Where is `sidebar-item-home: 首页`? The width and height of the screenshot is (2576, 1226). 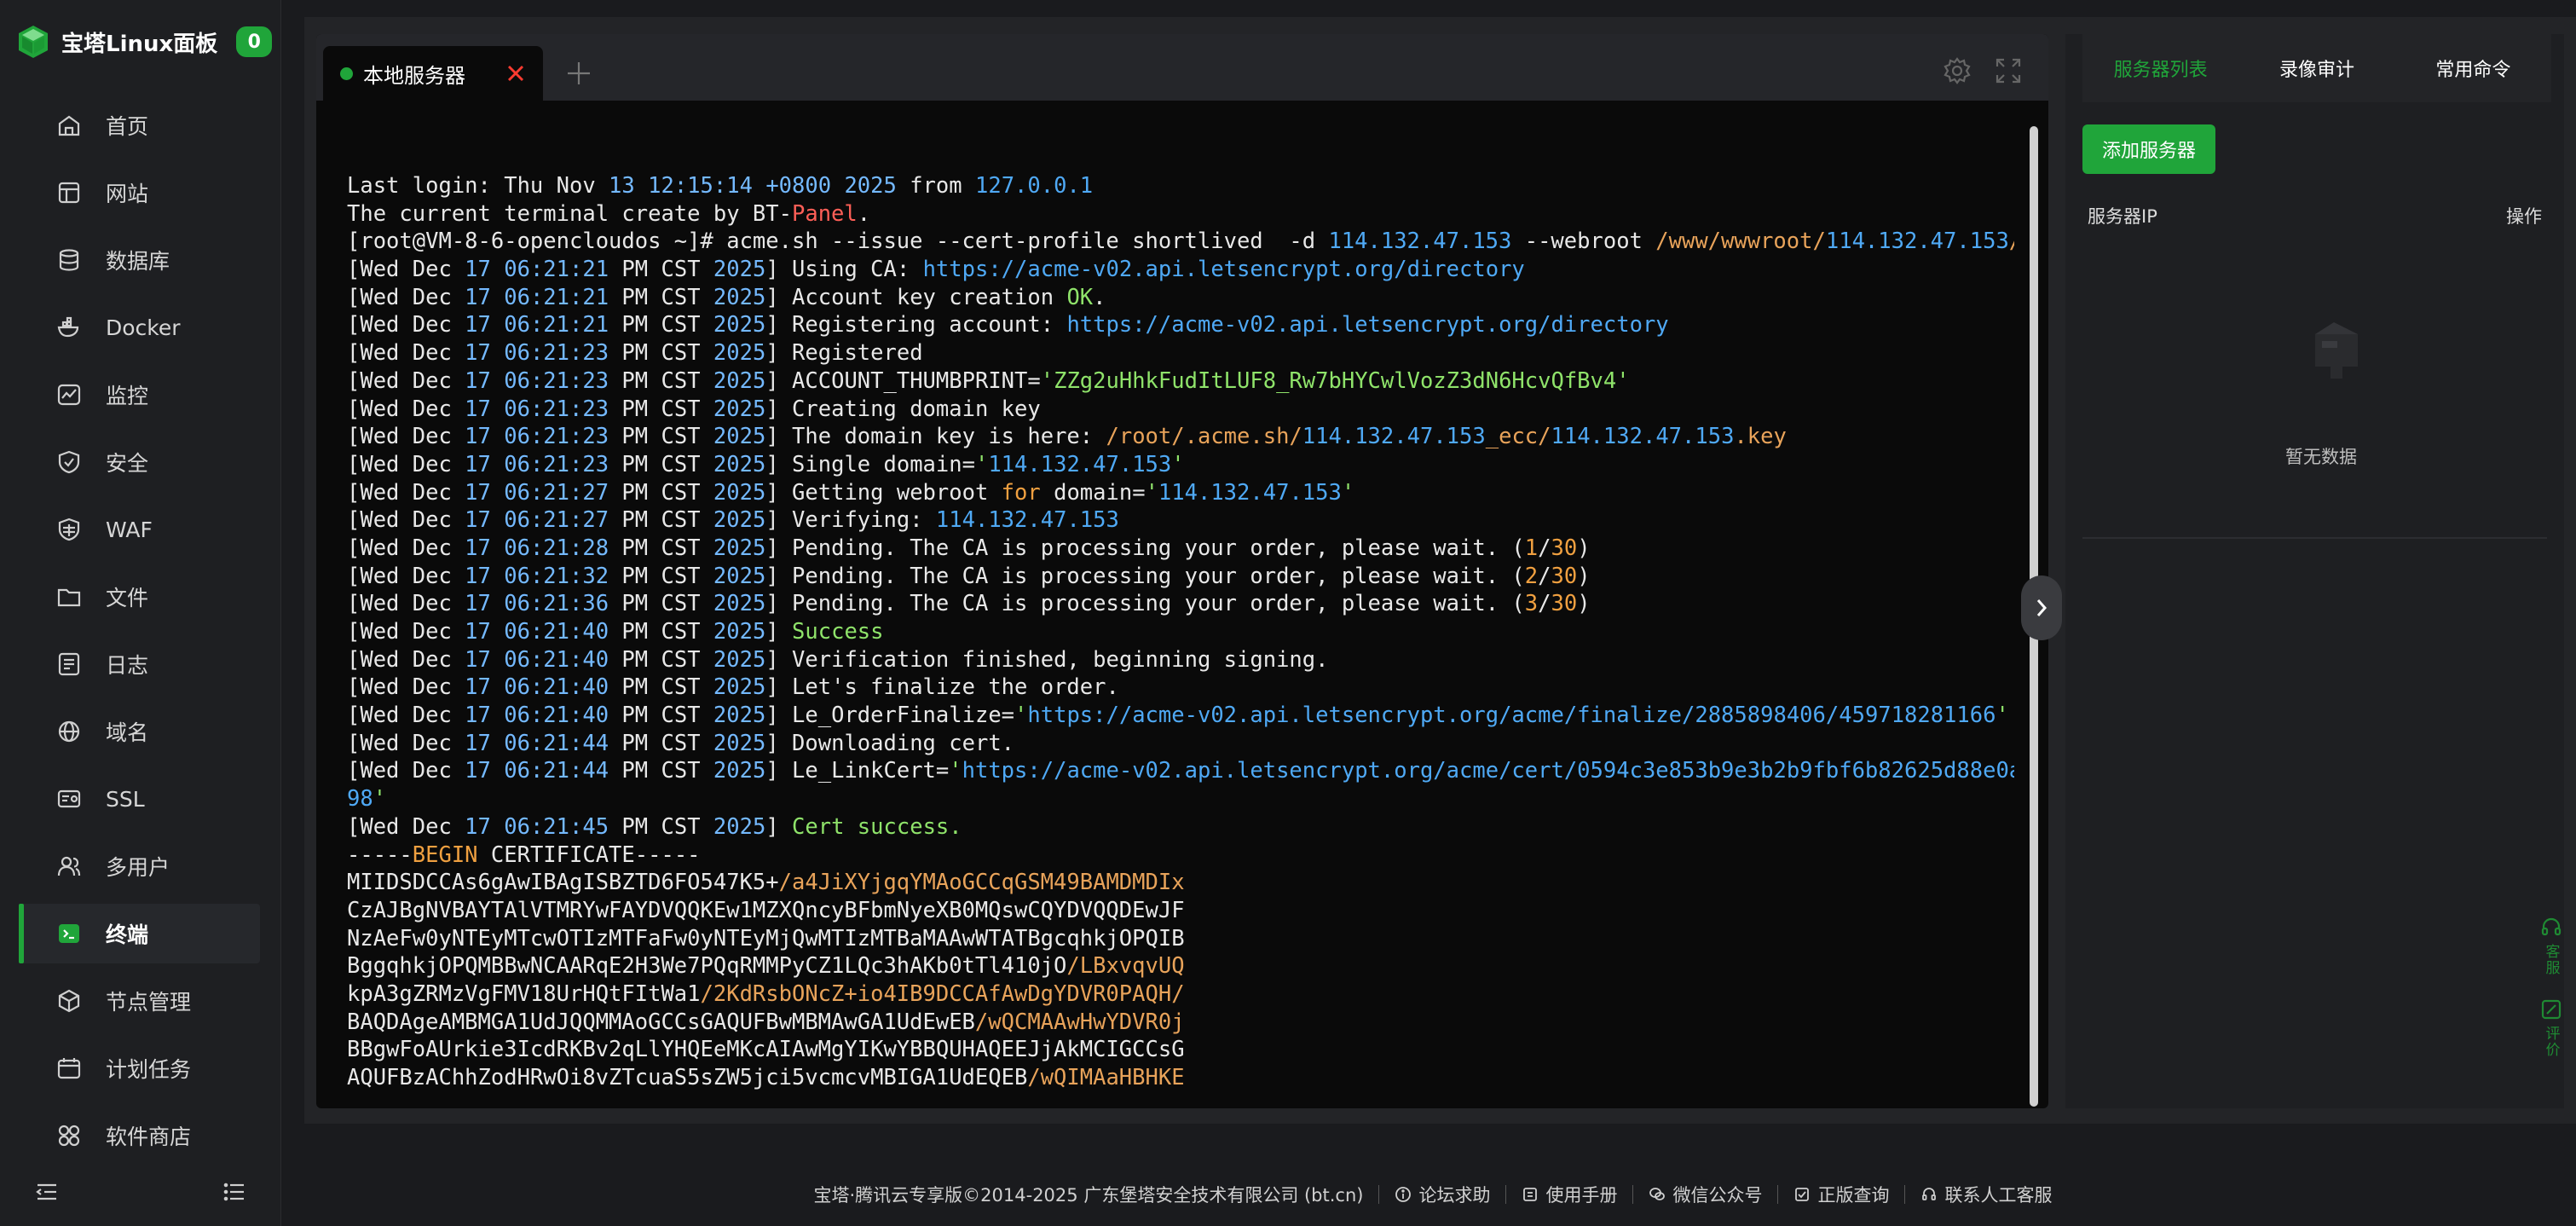
sidebar-item-home: 首页 is located at coordinates (139, 125).